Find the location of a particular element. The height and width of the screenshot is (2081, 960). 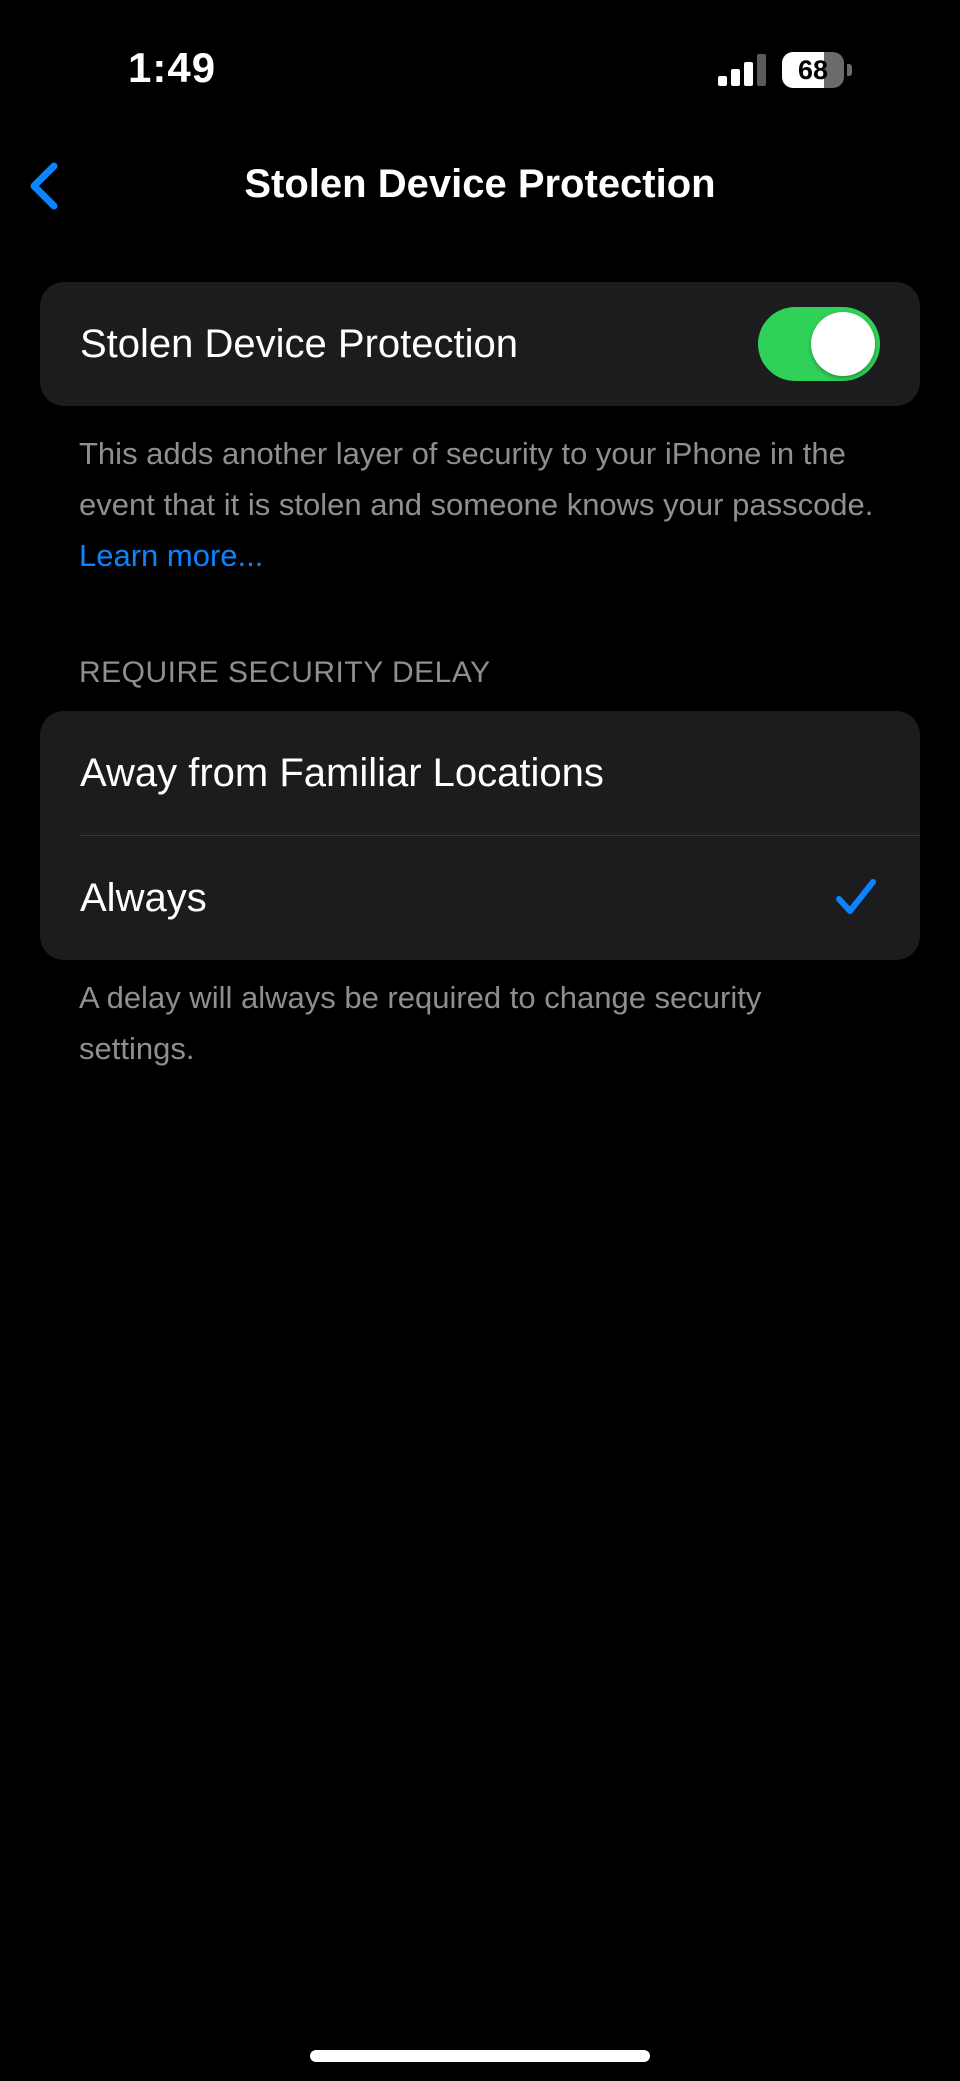

status-bar: 1:49 68 is located at coordinates (480, 70).